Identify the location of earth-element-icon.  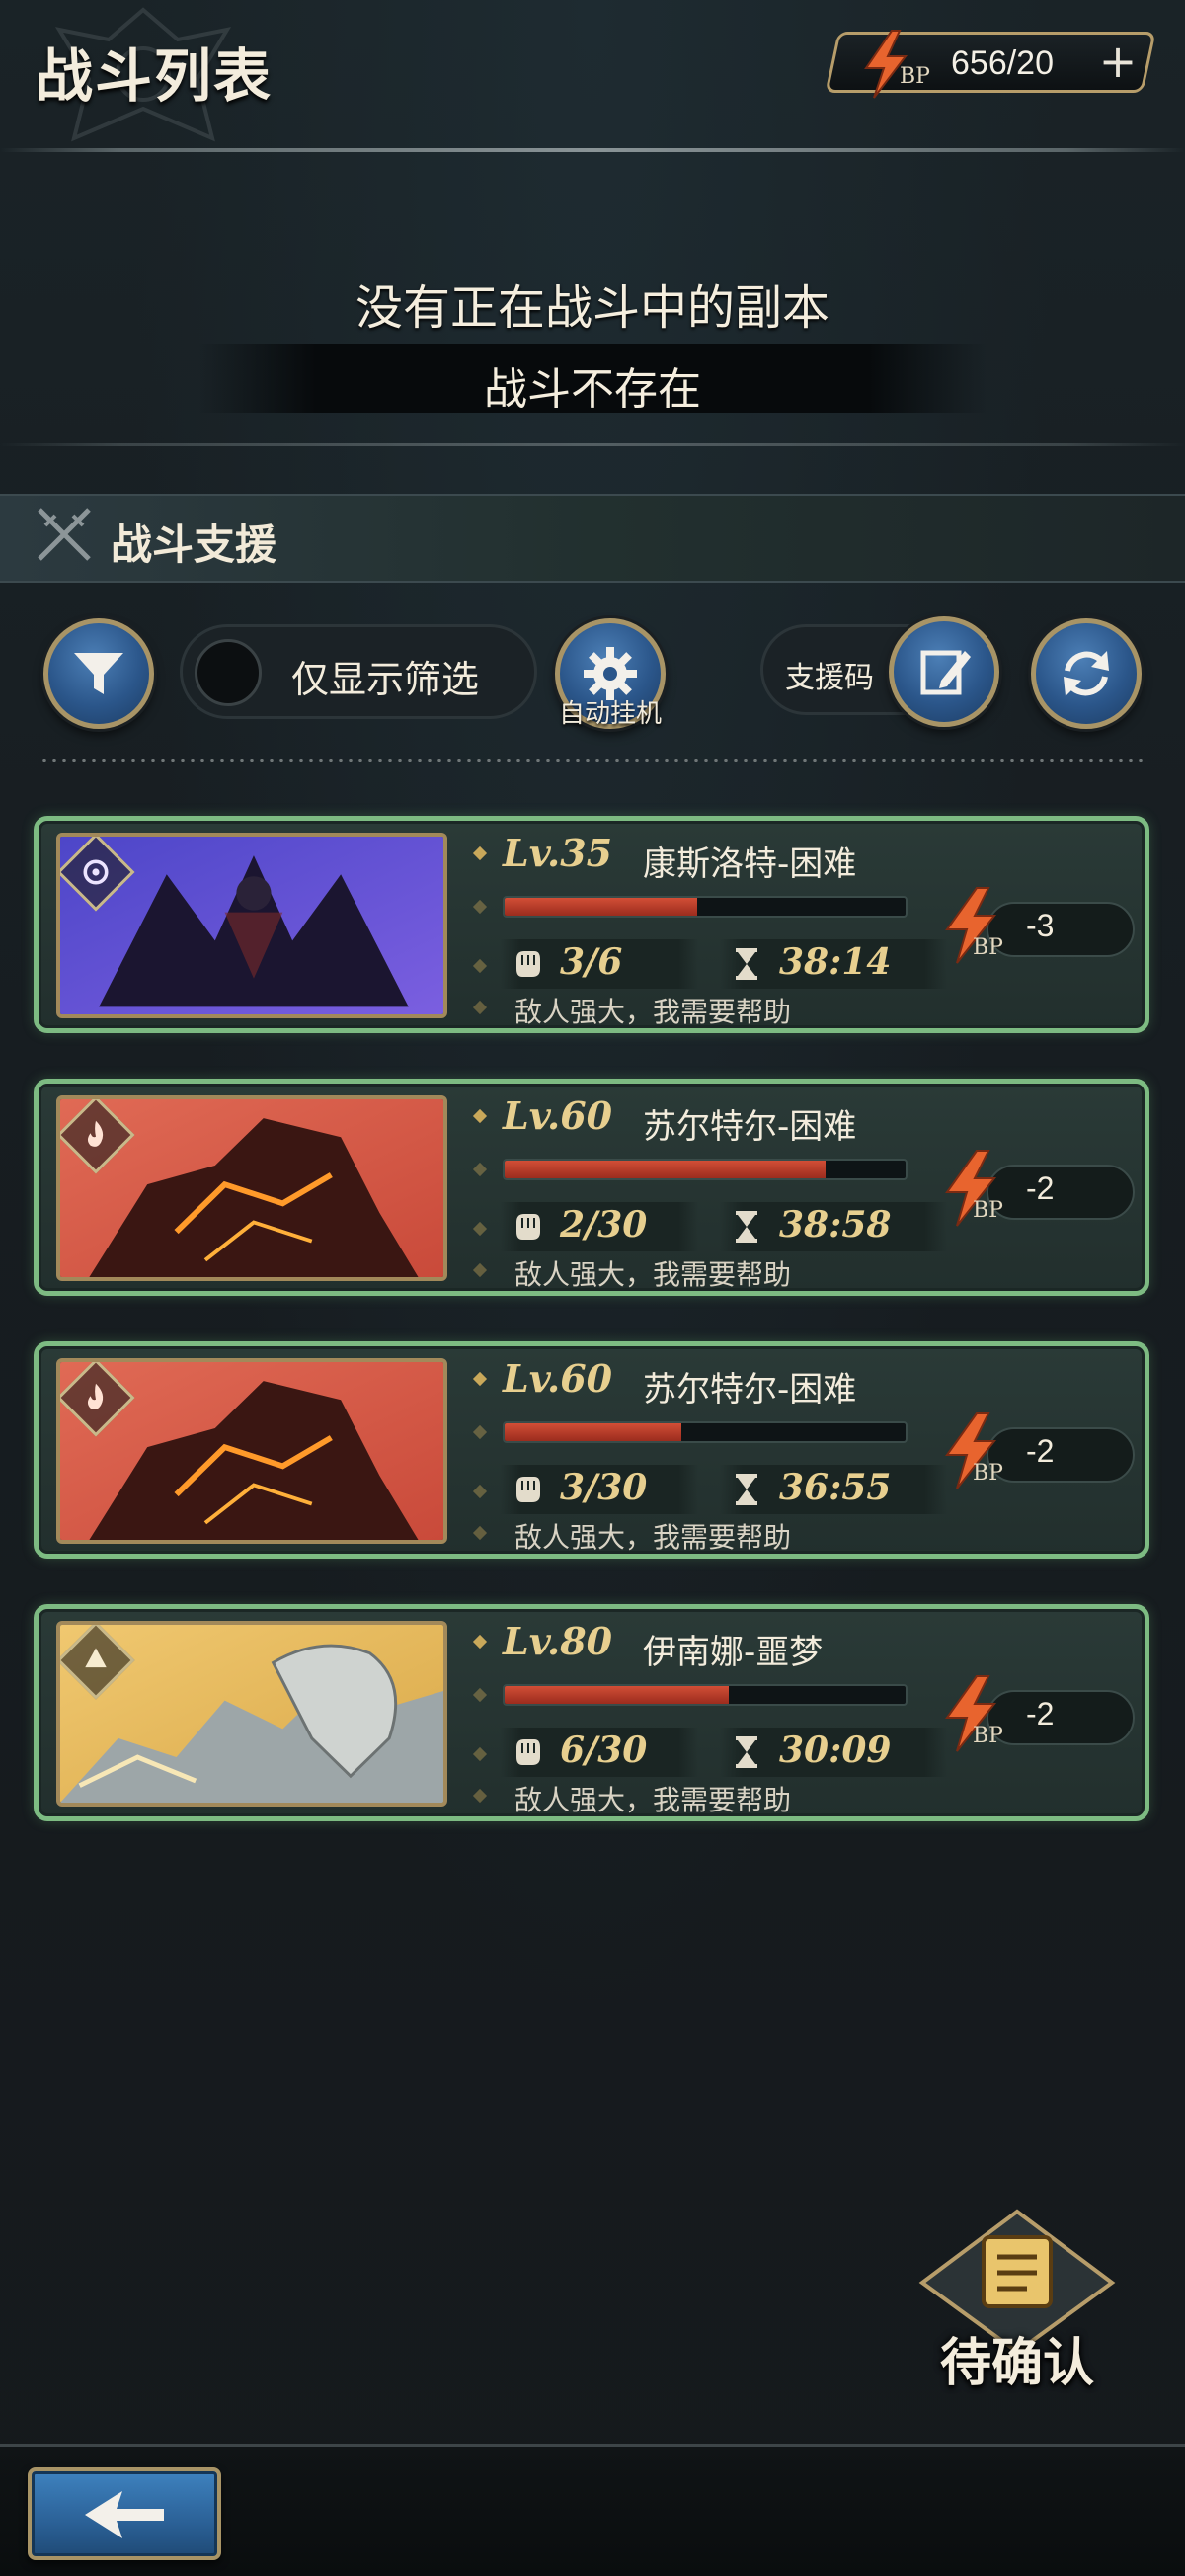
(96, 1658).